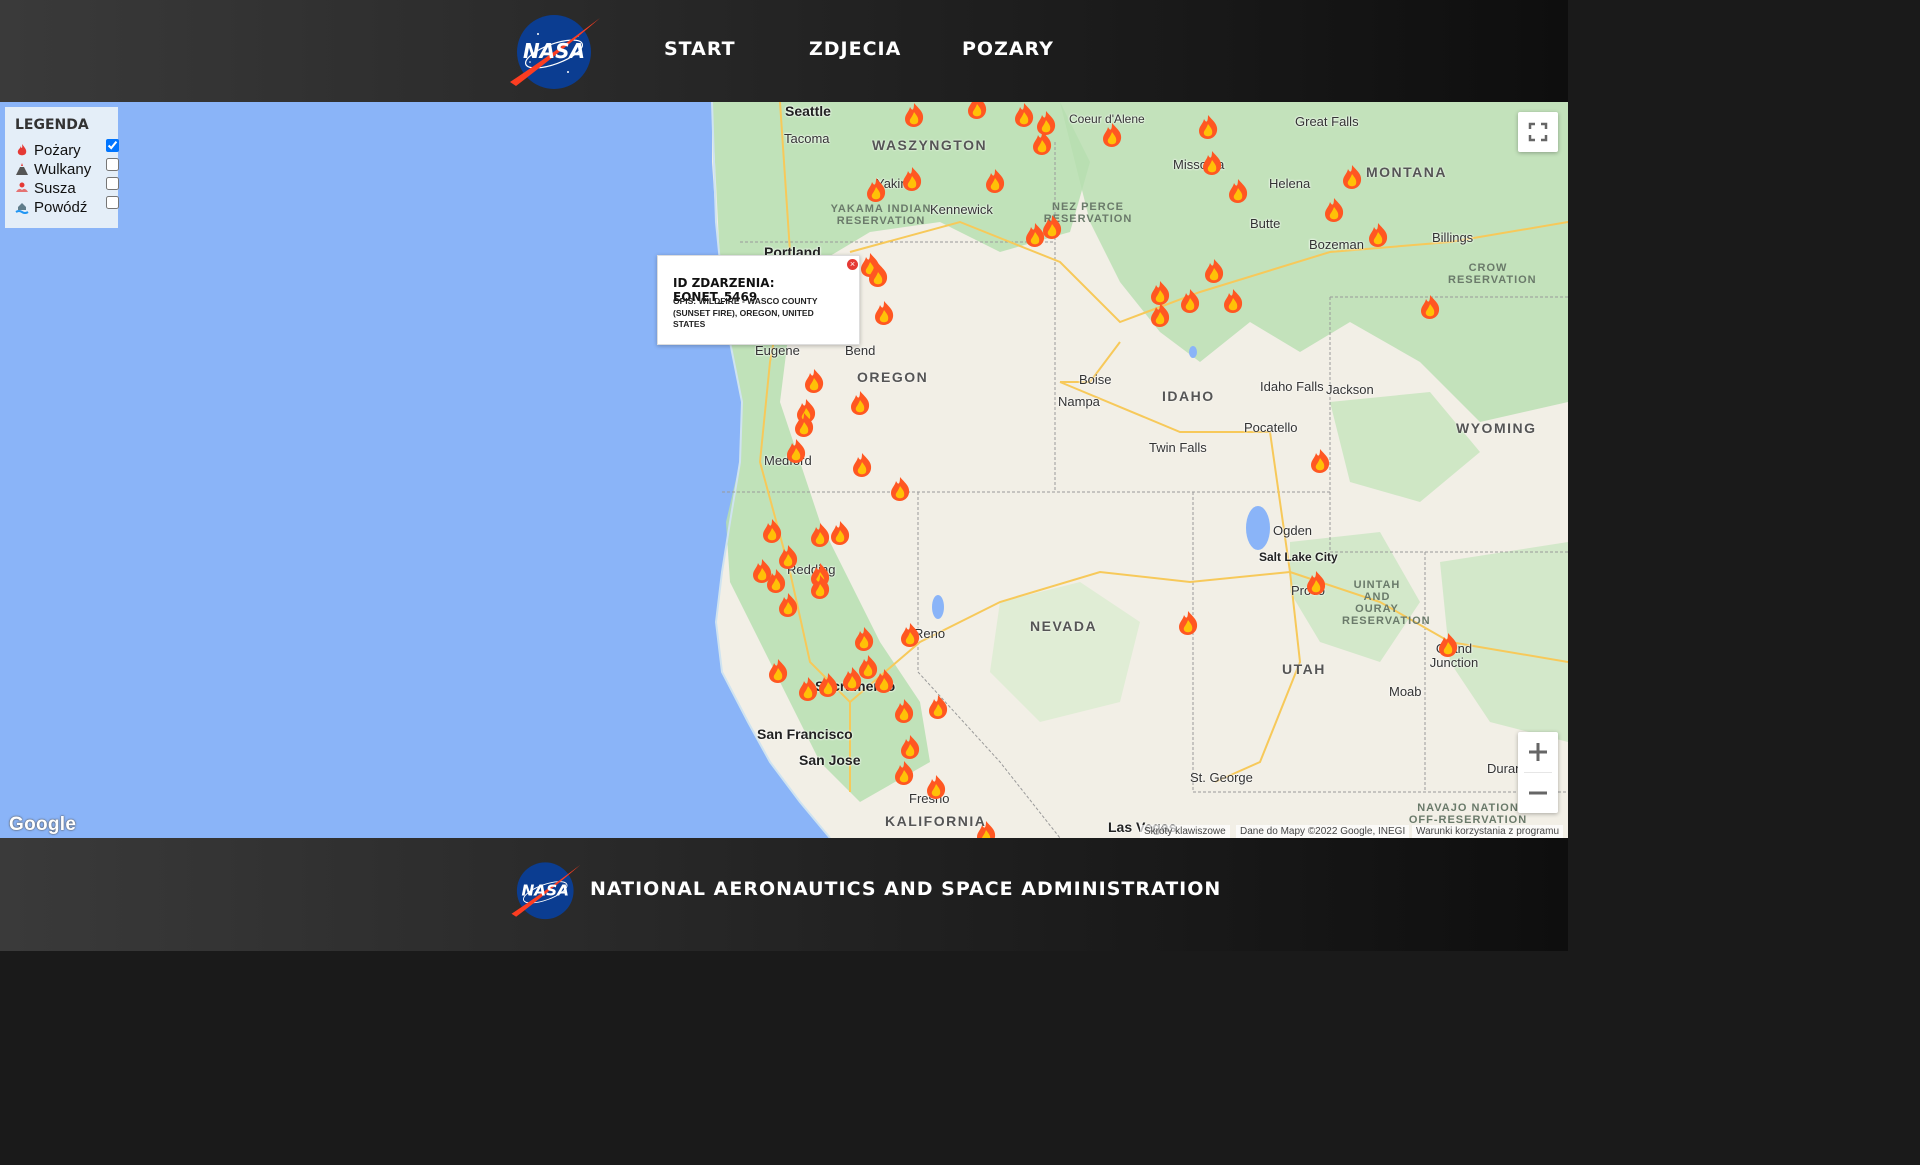 This screenshot has height=1165, width=1920. What do you see at coordinates (700, 49) in the screenshot?
I see `nav-start: START` at bounding box center [700, 49].